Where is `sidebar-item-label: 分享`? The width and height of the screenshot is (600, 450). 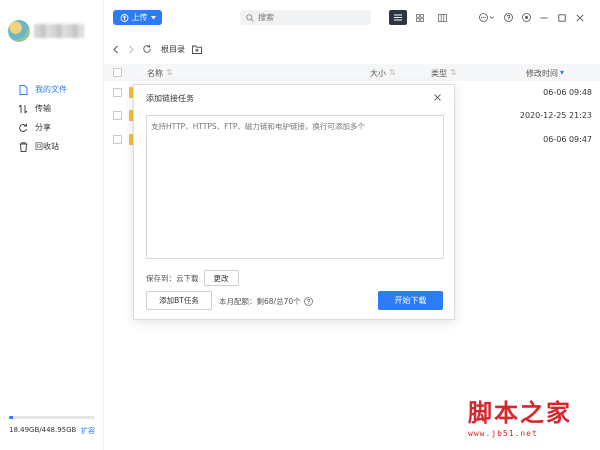
sidebar-item-label: 分享 is located at coordinates (43, 127).